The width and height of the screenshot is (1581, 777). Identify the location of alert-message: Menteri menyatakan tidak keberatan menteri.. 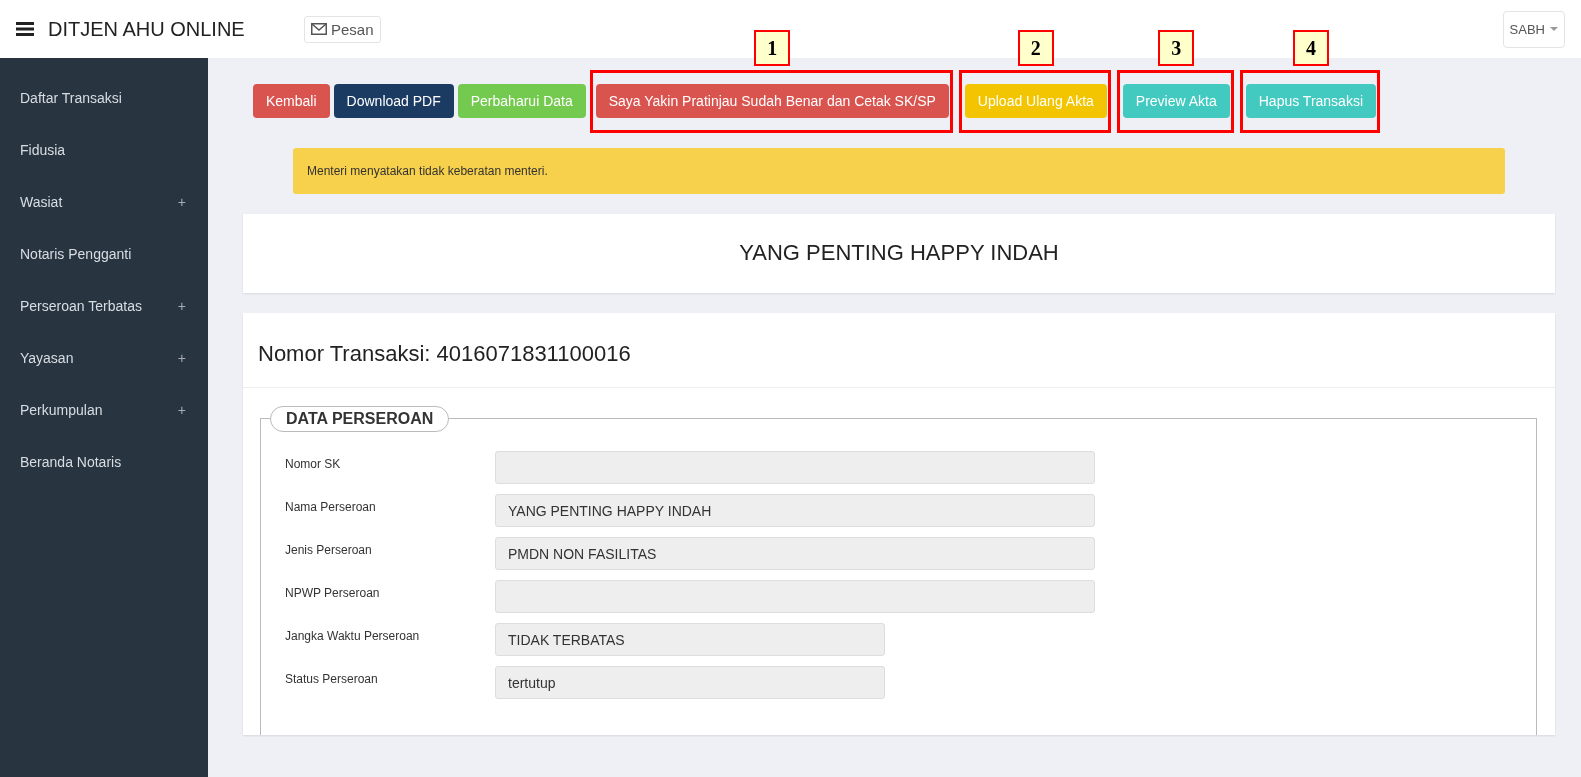
(899, 171).